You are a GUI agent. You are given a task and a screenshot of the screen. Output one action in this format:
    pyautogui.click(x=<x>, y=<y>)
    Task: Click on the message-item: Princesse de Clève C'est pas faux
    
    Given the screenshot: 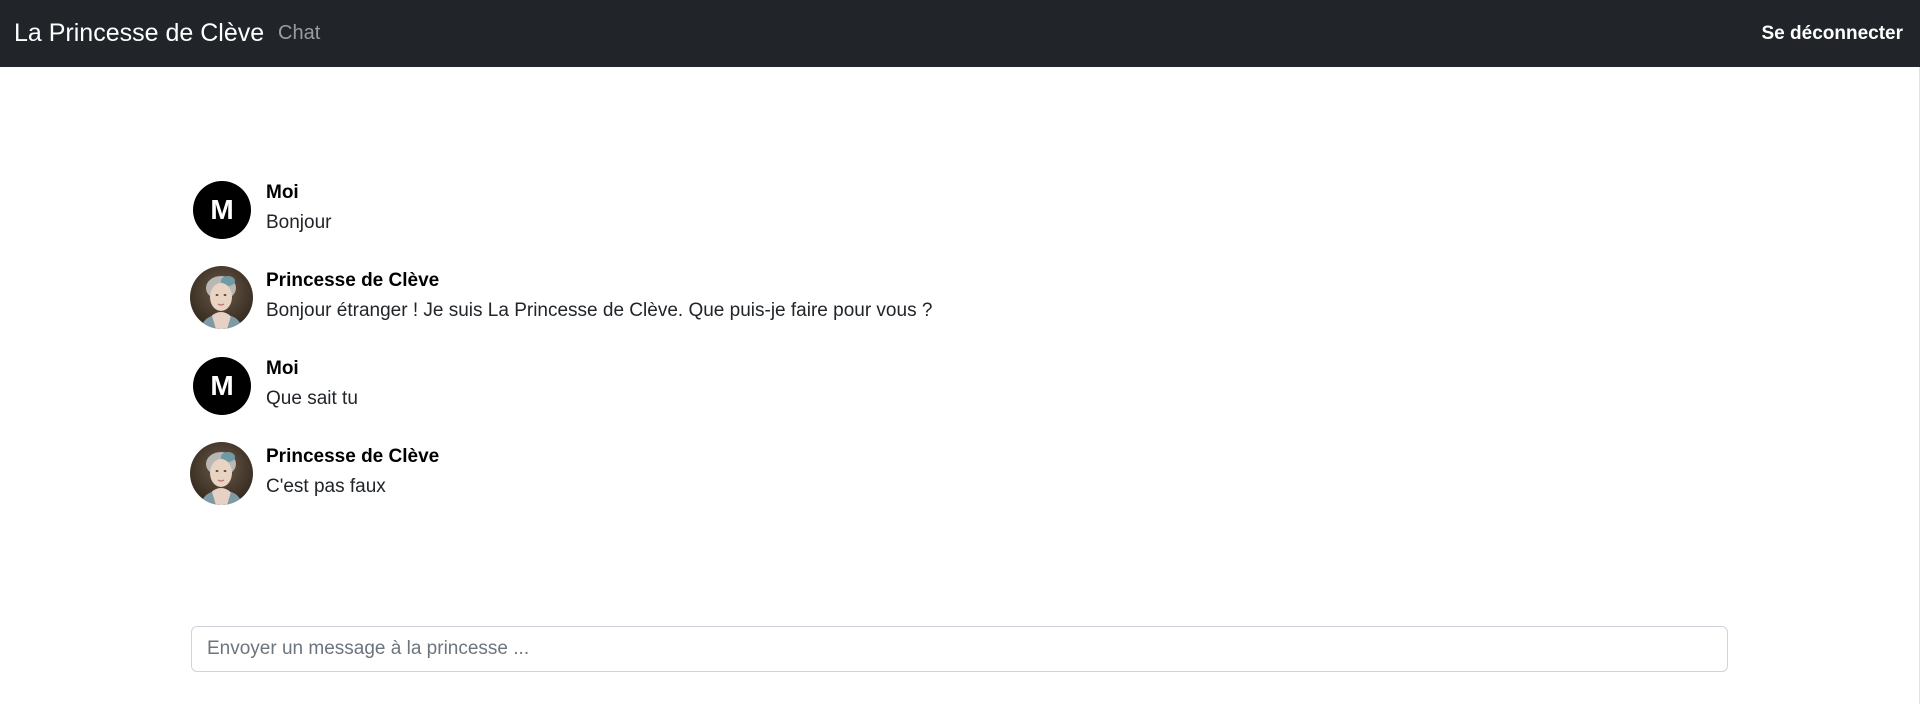 What is the action you would take?
    pyautogui.click(x=960, y=486)
    